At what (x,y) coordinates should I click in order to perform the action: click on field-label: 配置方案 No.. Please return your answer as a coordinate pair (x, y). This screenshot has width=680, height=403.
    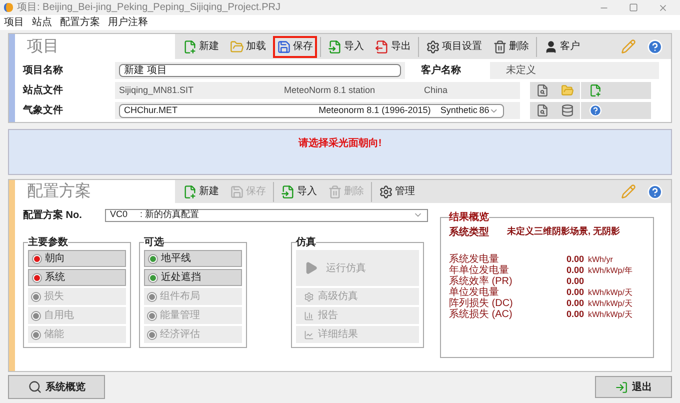
    Looking at the image, I should click on (53, 215).